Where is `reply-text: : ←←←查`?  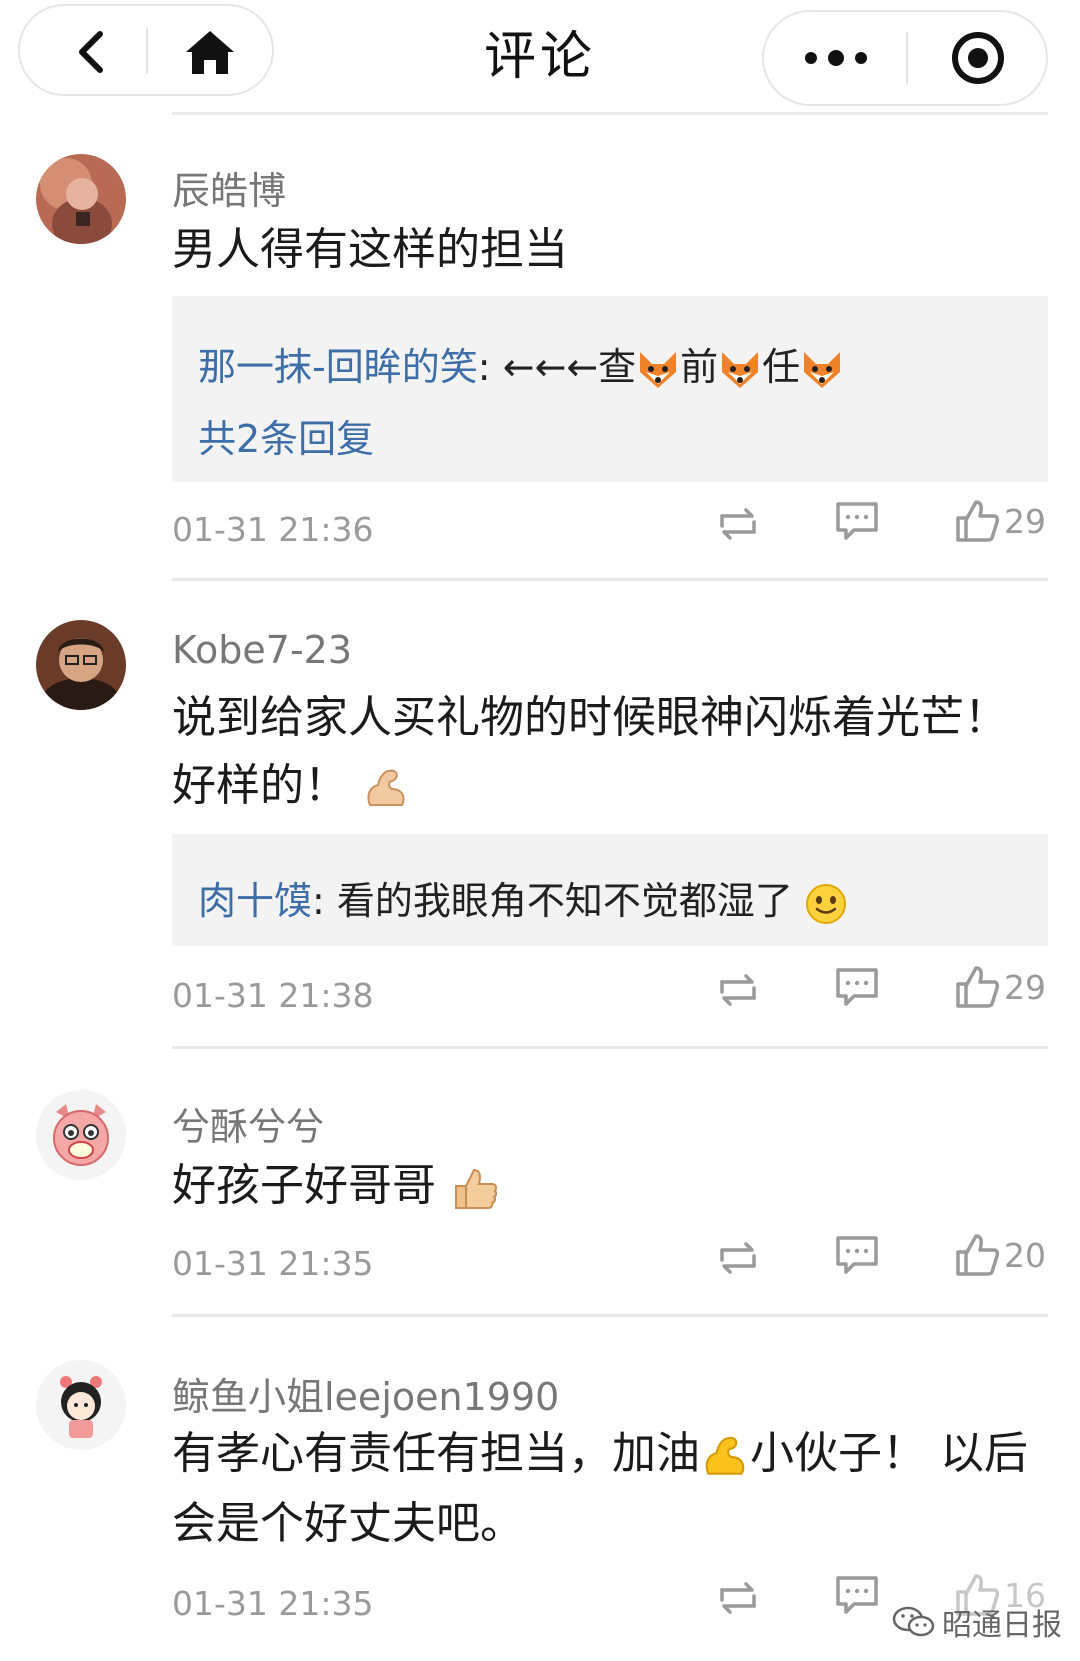 reply-text: : ←←←查 is located at coordinates (557, 367).